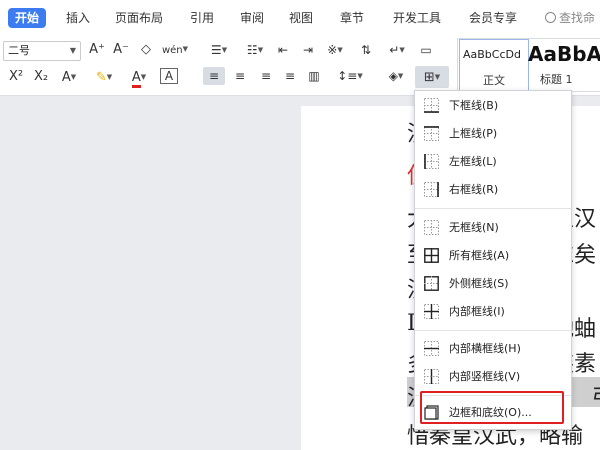 This screenshot has width=600, height=450. Describe the element at coordinates (473, 161) in the screenshot. I see `menu-item-label: 左框线(L)` at that location.